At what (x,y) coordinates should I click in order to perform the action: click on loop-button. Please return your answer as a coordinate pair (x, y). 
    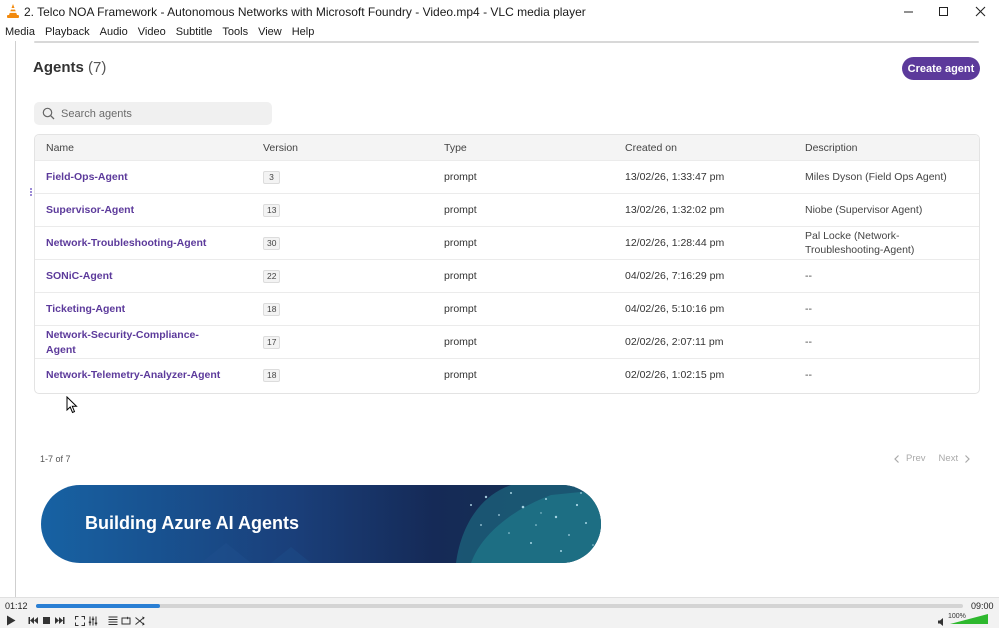
    Looking at the image, I should click on (125, 620).